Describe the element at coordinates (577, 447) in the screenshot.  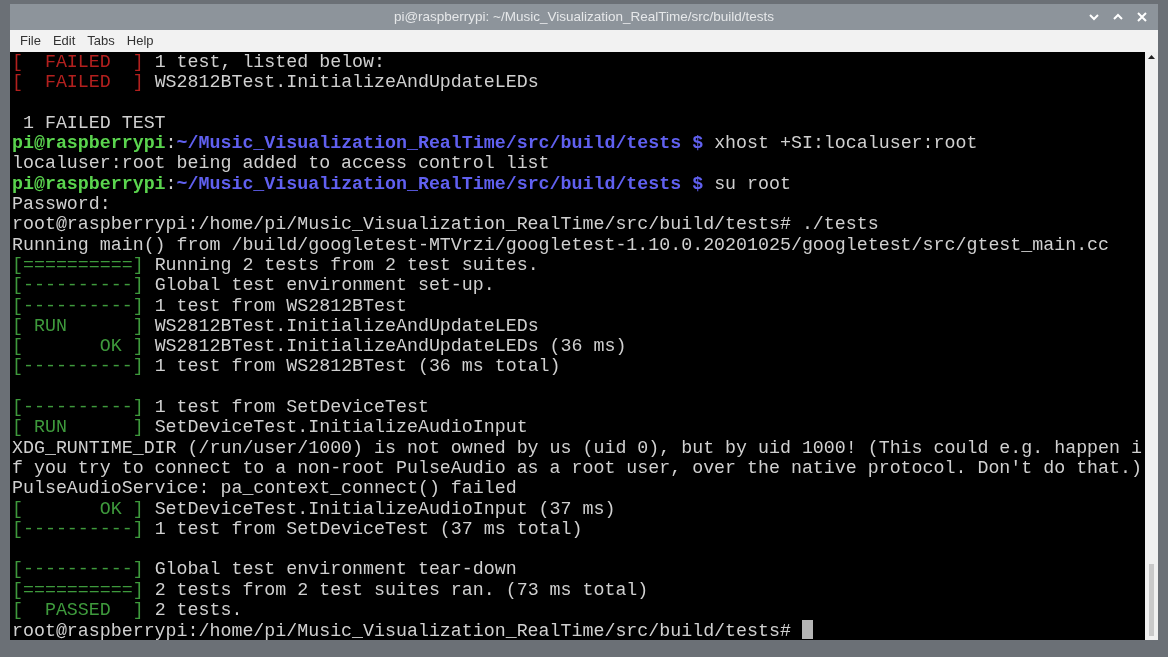
I see `terminal-text: XDG_RUNTIME_DIR (/run/user/1000) is not owned by us (uid 0), but by uid 1000! (This could e.g. happen i` at that location.